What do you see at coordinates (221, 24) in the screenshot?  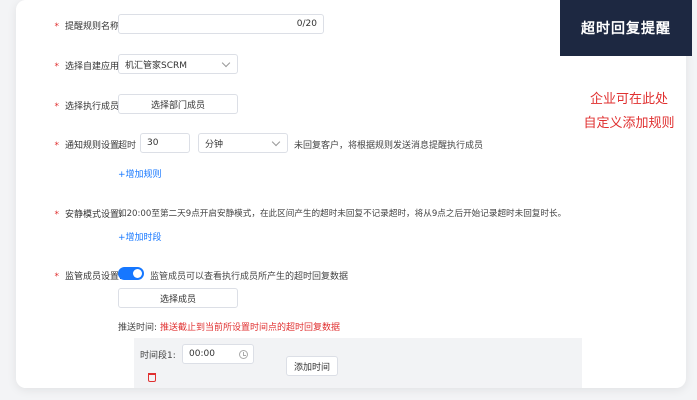 I see `rule-name-input: 0/20` at bounding box center [221, 24].